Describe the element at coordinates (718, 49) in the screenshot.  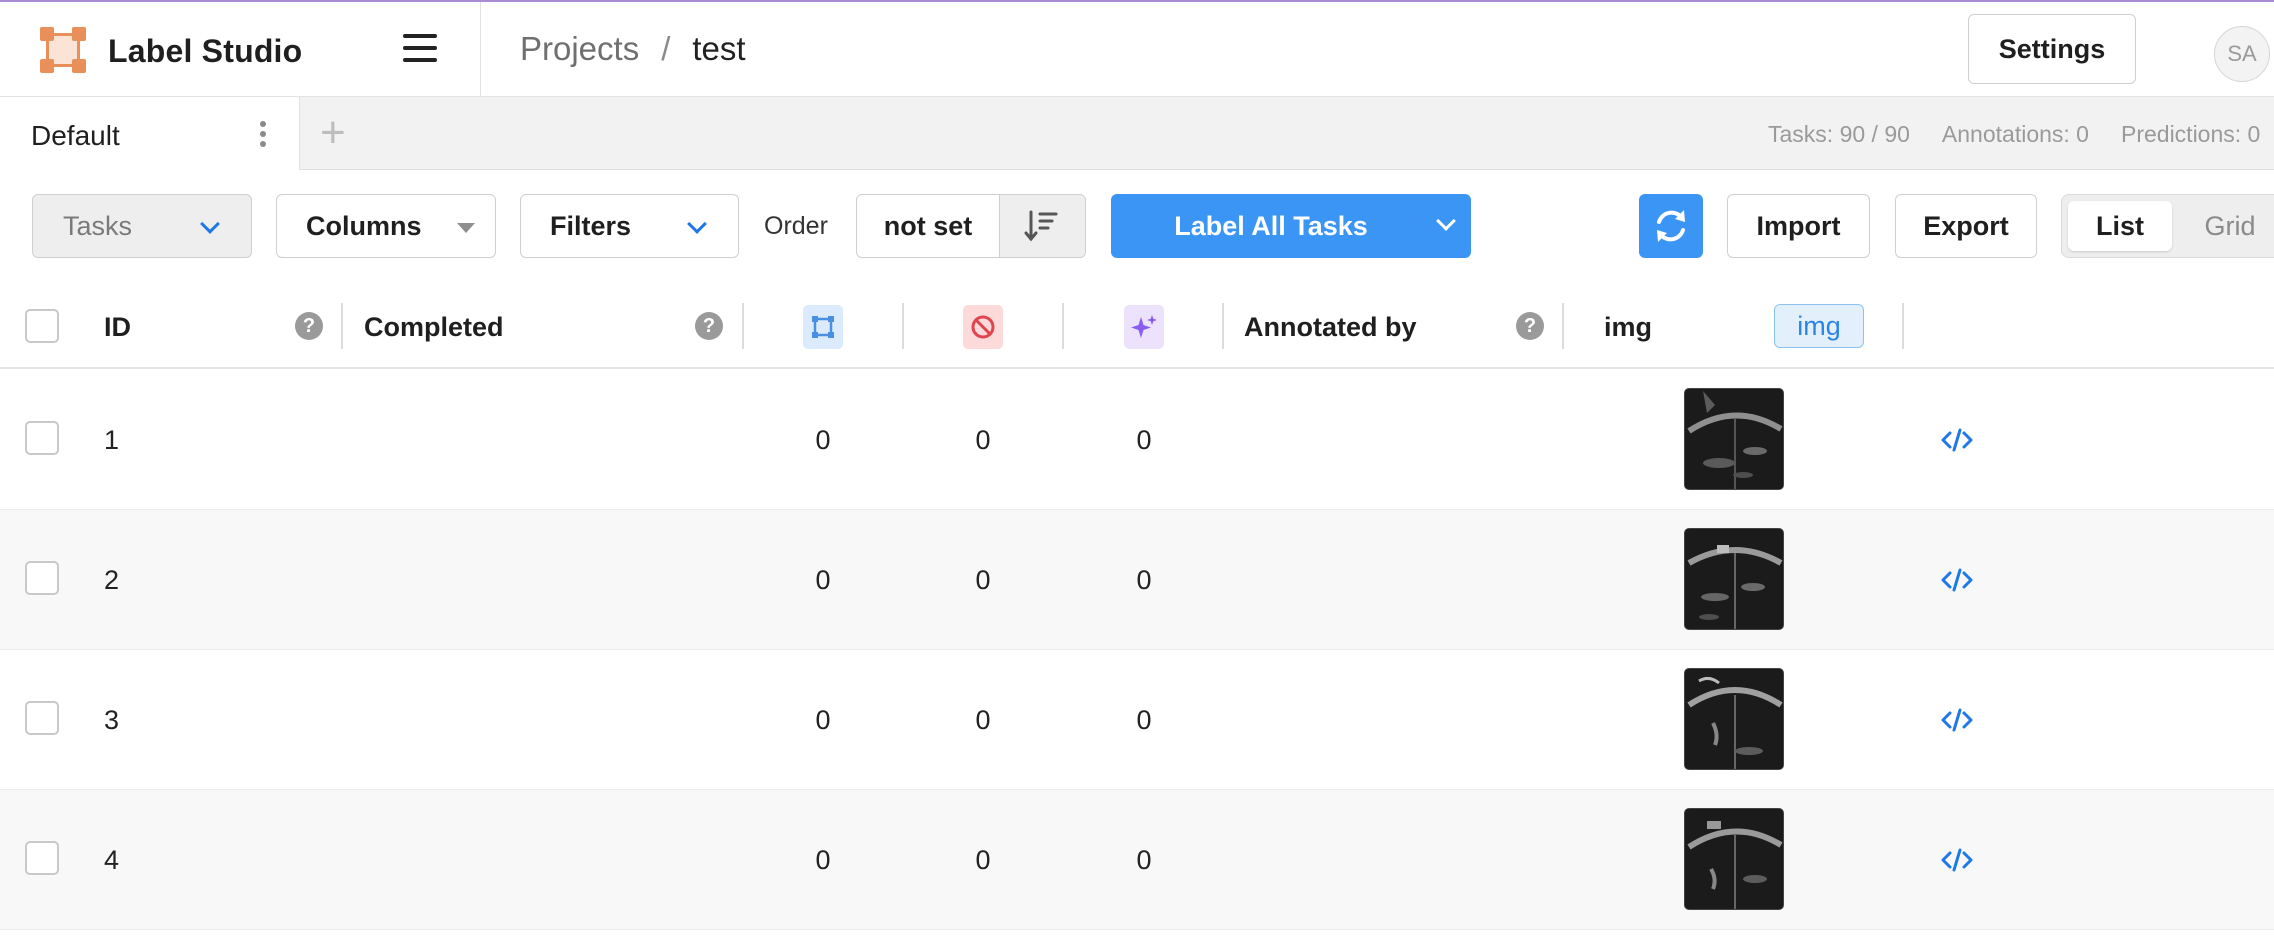
I see `breadcrumb-current-project: test` at that location.